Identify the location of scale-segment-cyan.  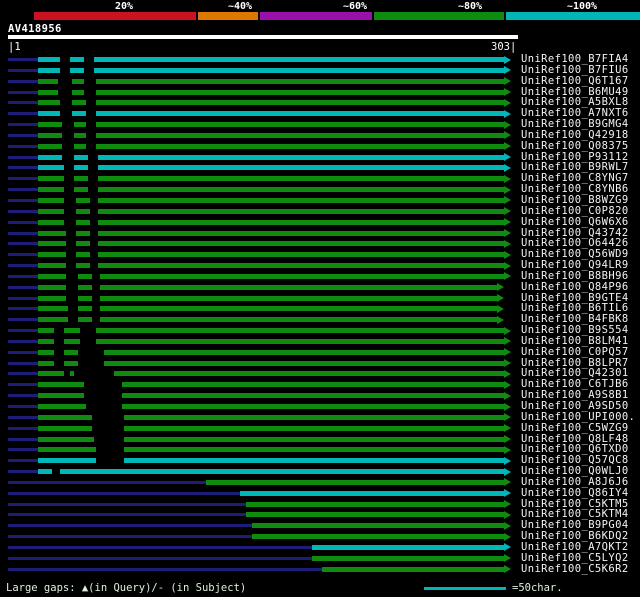
(573, 16).